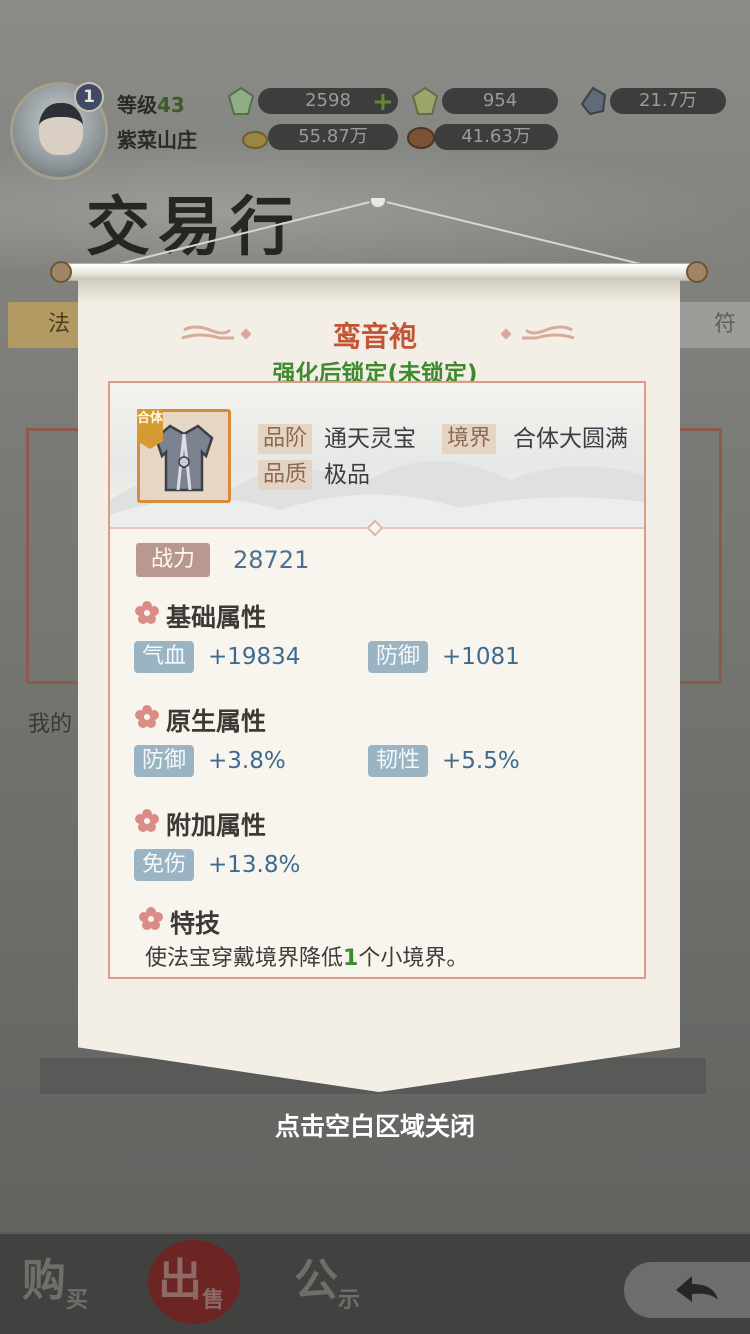 Image resolution: width=750 pixels, height=1334 pixels. Describe the element at coordinates (570, 439) in the screenshot. I see `realm-value: 合体大圆满` at that location.